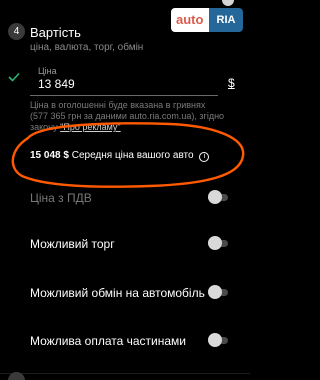 This screenshot has width=320, height=380. I want to click on note-line-1: Ціна в оголошенні буде вказана в гривнях, so click(118, 105).